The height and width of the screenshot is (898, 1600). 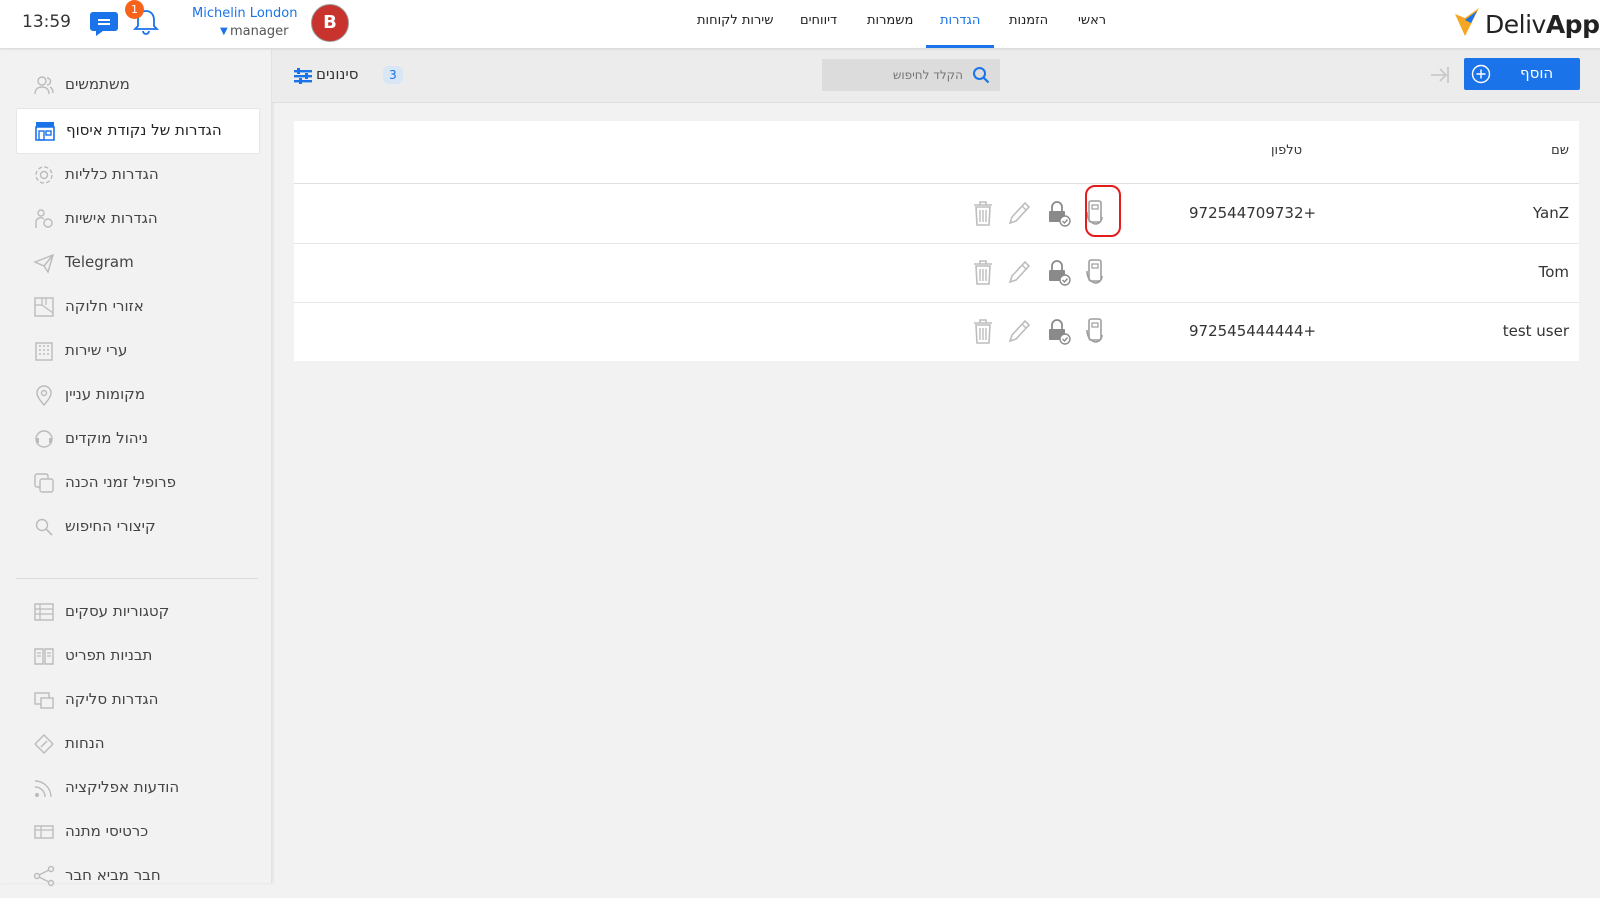 I want to click on nav-active-indicator, so click(x=960, y=46).